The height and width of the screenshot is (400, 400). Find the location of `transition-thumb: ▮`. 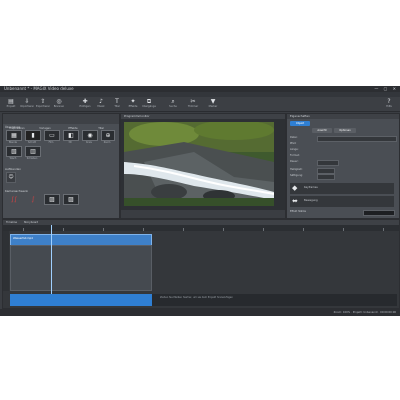

transition-thumb: ▮ is located at coordinates (33, 135).